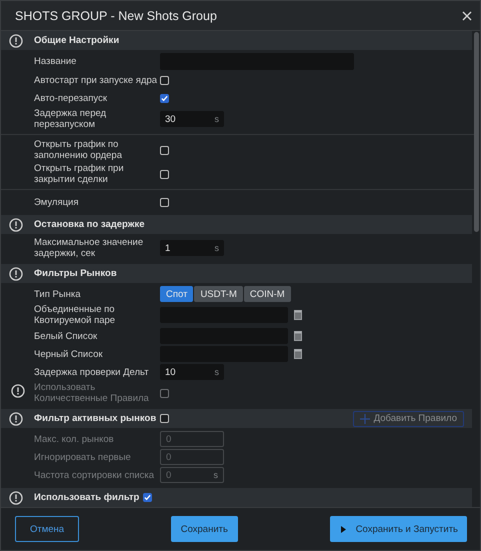 The width and height of the screenshot is (481, 551). I want to click on close-icon, so click(467, 15).